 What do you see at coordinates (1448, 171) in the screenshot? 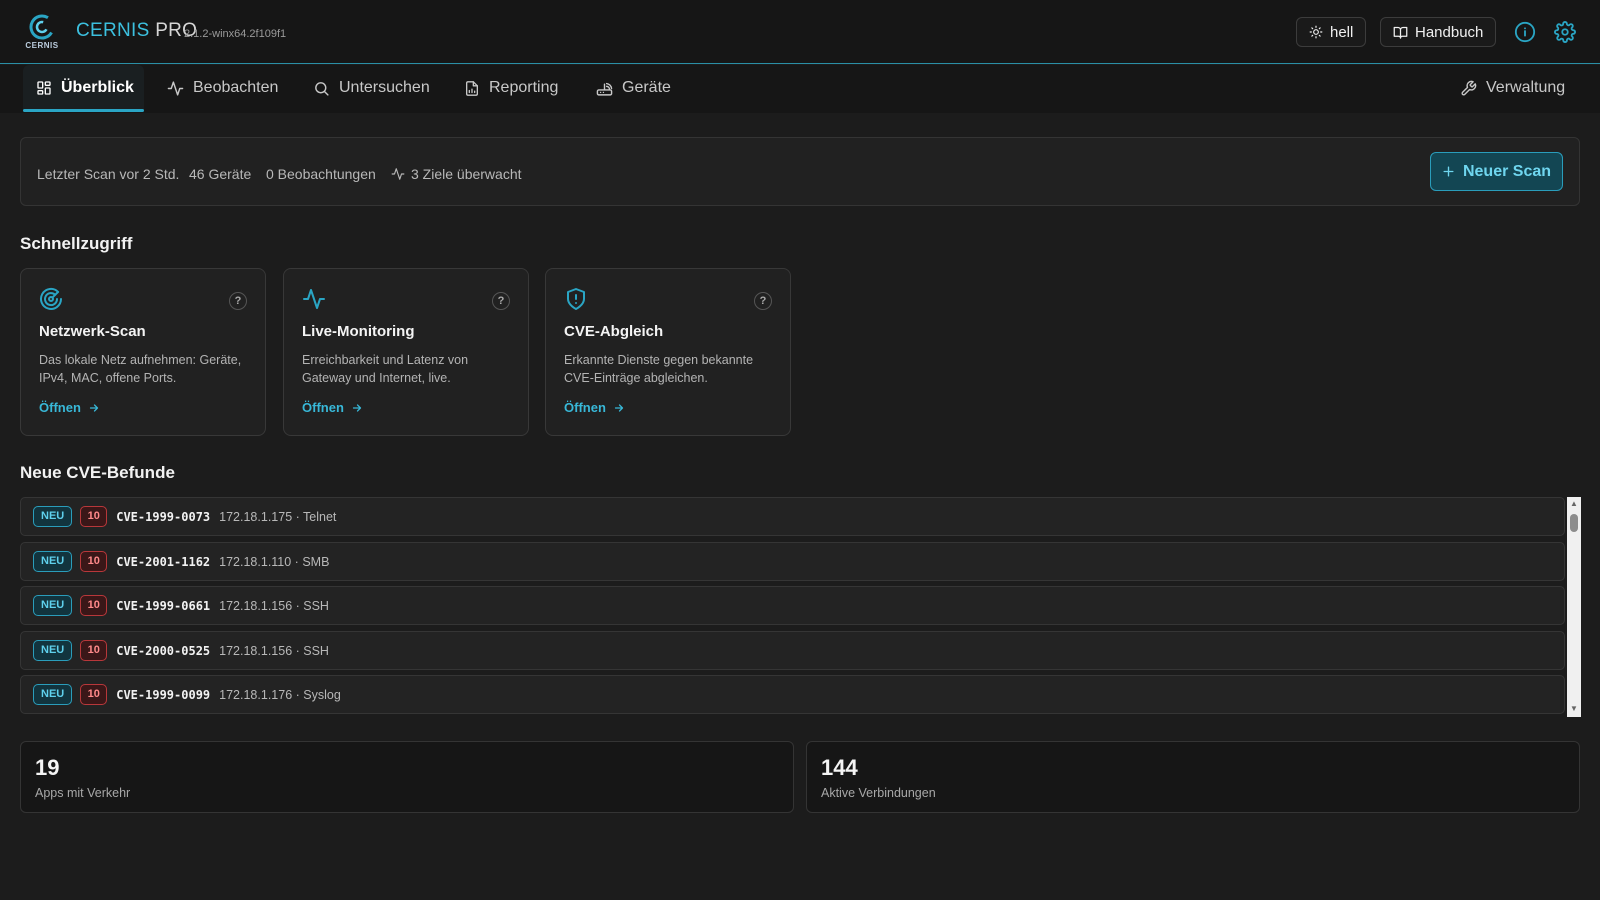
I see `plus-icon` at bounding box center [1448, 171].